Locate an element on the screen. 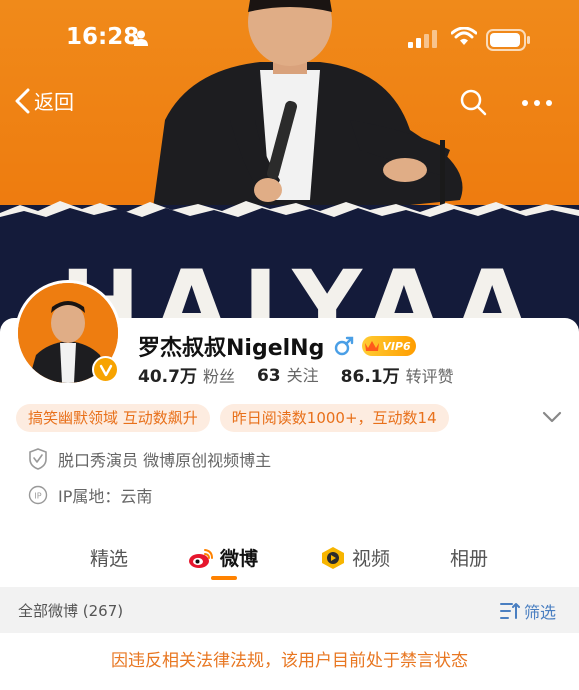 This screenshot has width=579, height=690. profile-name: 罗杰叔叔NigelNg is located at coordinates (231, 348).